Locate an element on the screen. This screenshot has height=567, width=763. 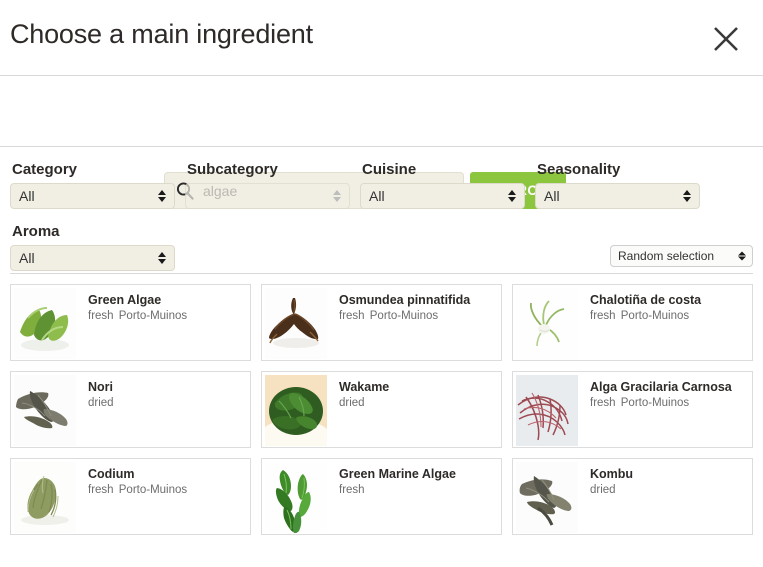
ingredient-meta: fresh is located at coordinates (352, 489).